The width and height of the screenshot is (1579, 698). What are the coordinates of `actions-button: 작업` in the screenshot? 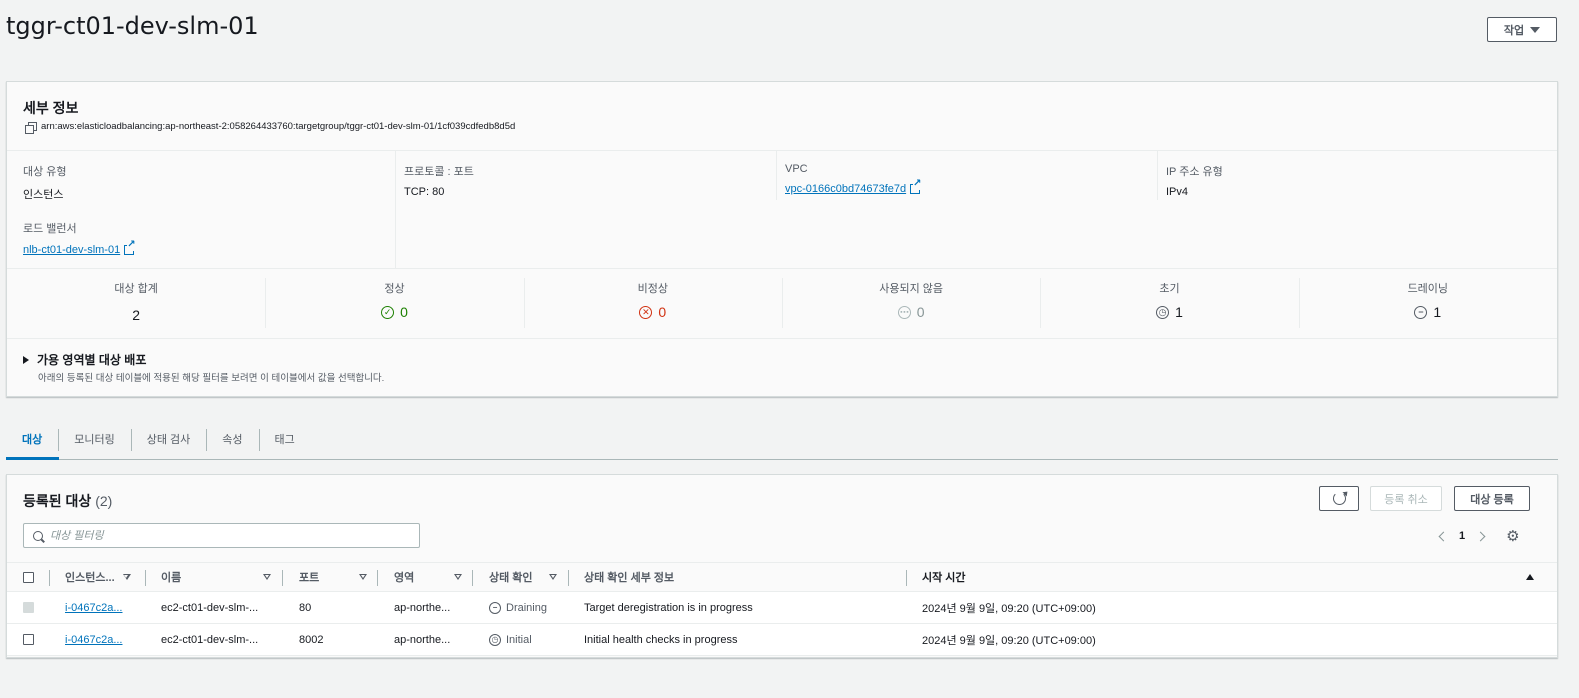 It's located at (1522, 29).